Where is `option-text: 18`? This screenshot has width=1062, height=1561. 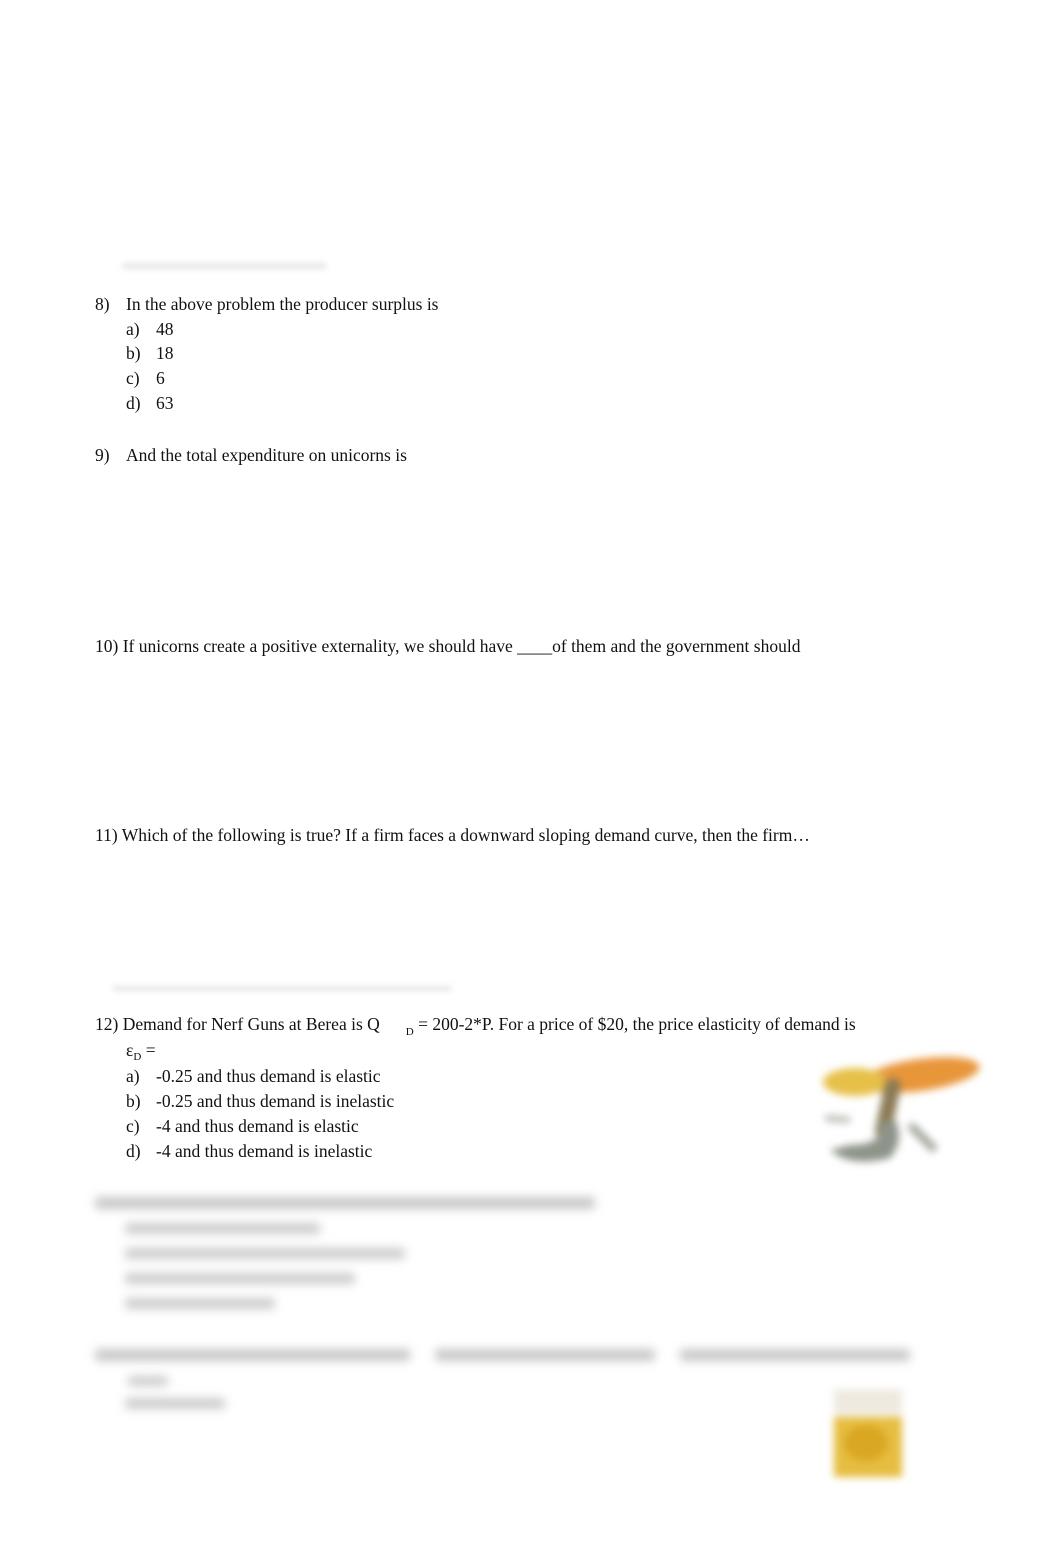
option-text: 18 is located at coordinates (165, 353).